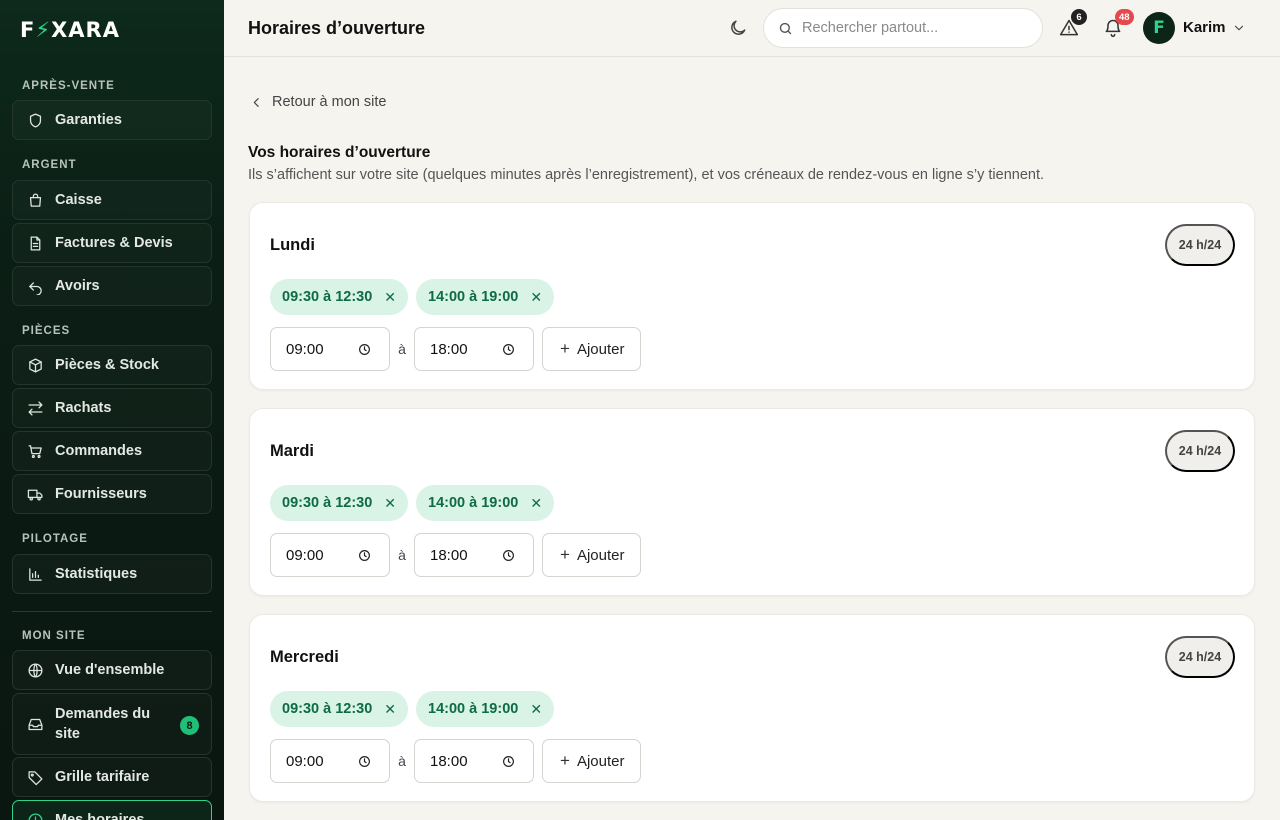 The width and height of the screenshot is (1280, 820). I want to click on notifications-badge: 48, so click(1124, 17).